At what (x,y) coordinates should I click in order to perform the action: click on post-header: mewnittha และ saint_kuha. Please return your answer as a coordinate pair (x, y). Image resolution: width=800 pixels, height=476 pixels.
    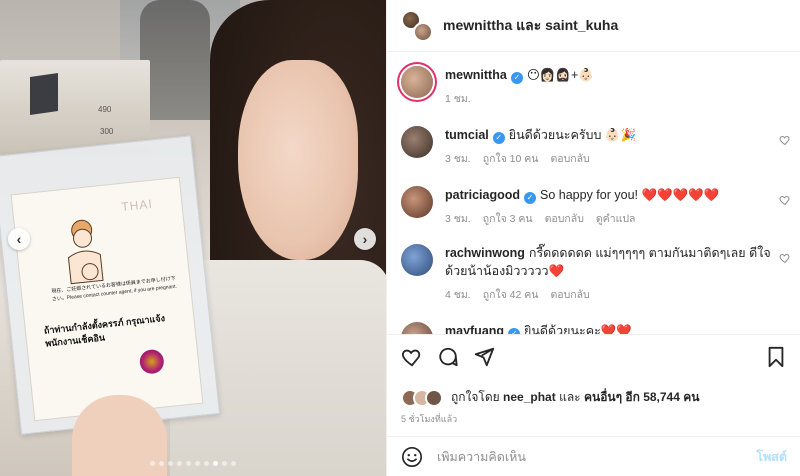
    Looking at the image, I should click on (593, 26).